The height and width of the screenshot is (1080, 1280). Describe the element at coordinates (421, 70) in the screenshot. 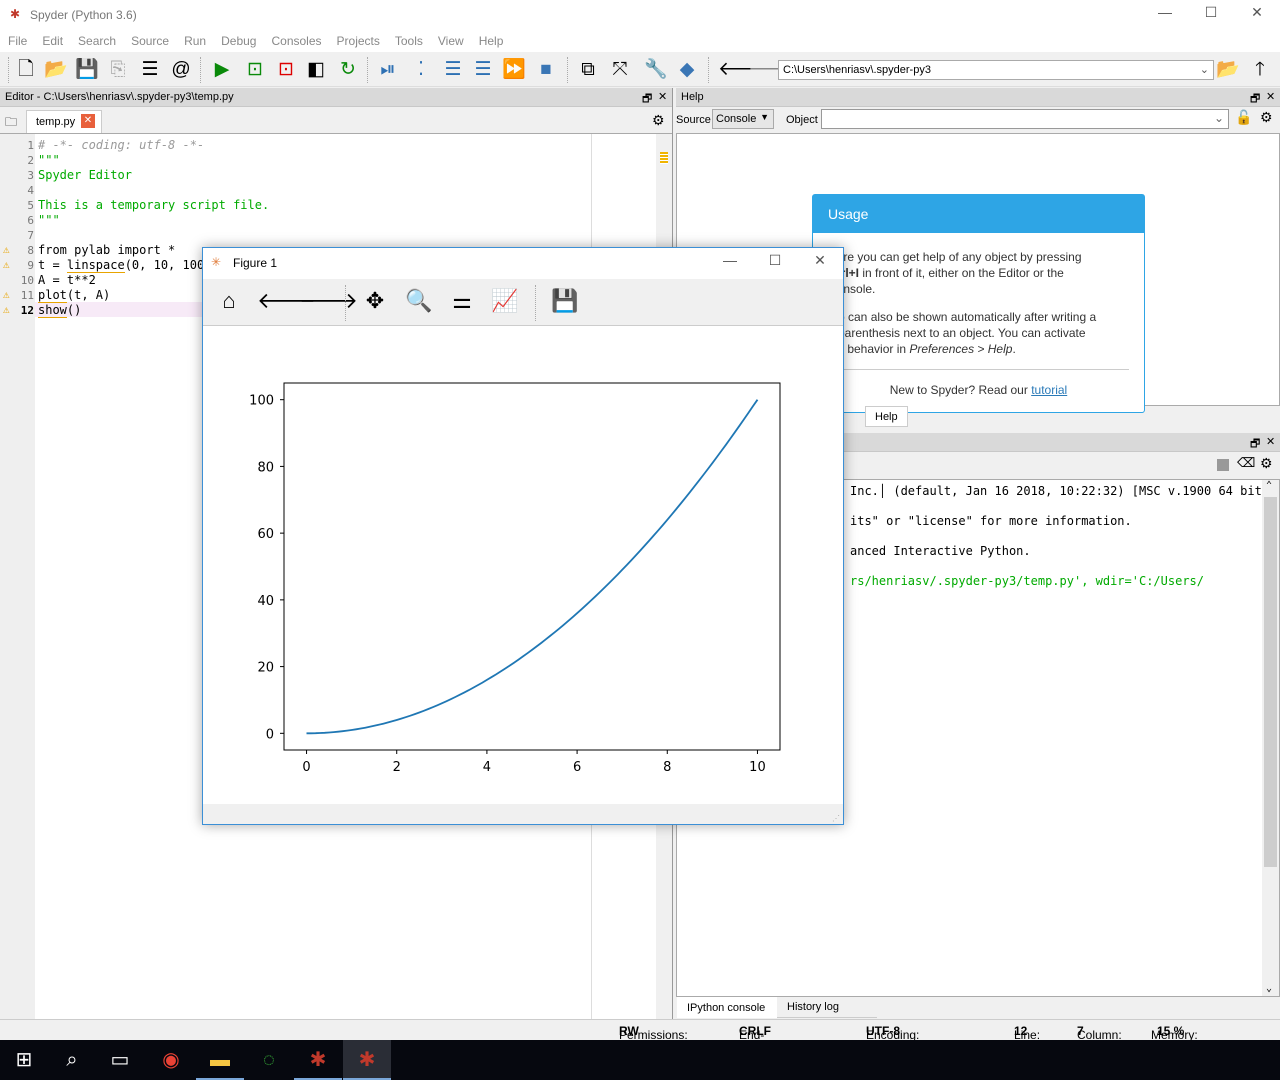

I see `step-icon: ⁚` at that location.